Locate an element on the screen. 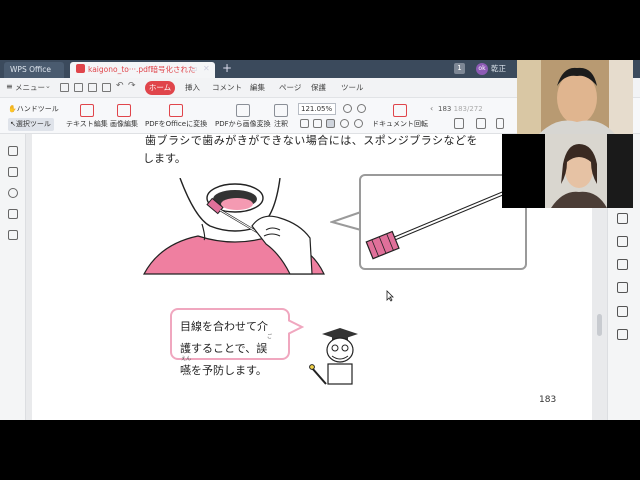  prev-page-icon: ‹ is located at coordinates (431, 108).